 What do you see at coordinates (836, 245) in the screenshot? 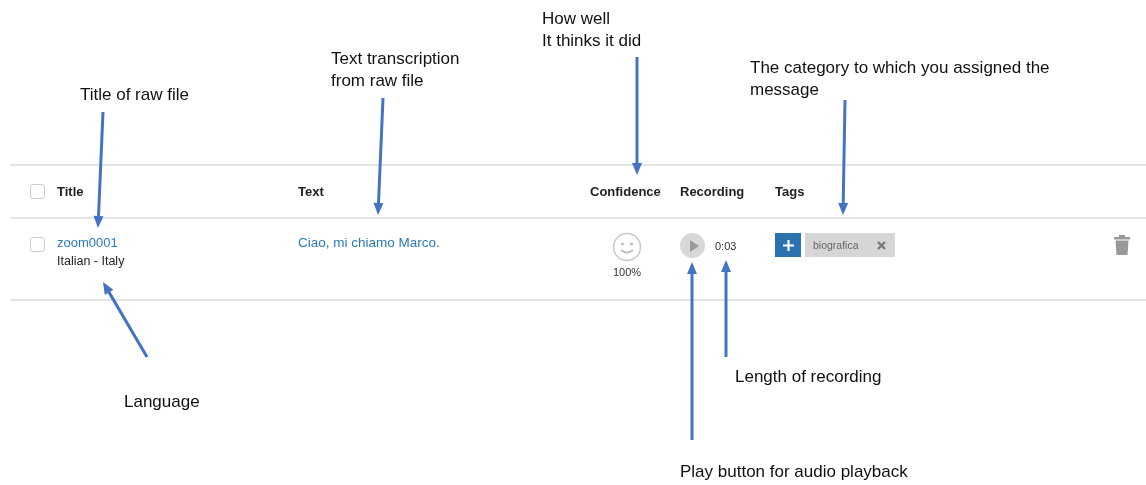
I see `tag-label: biografica` at bounding box center [836, 245].